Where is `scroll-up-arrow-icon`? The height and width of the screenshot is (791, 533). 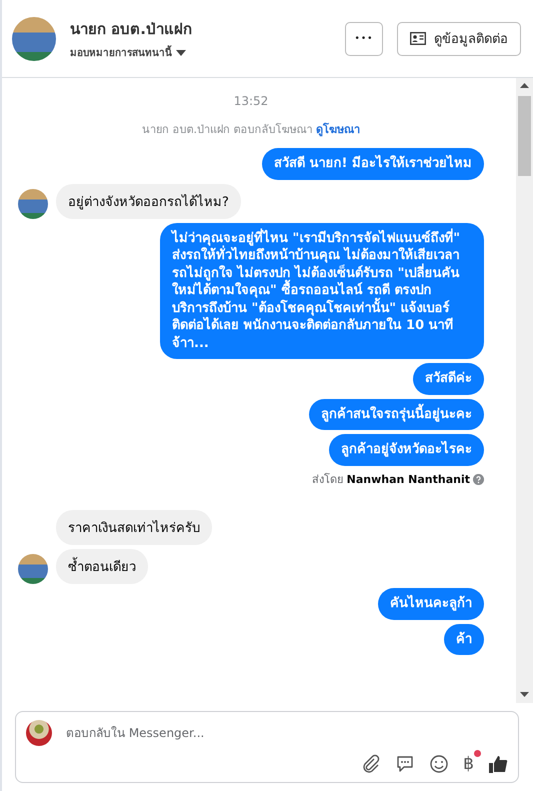
scroll-up-arrow-icon is located at coordinates (524, 85).